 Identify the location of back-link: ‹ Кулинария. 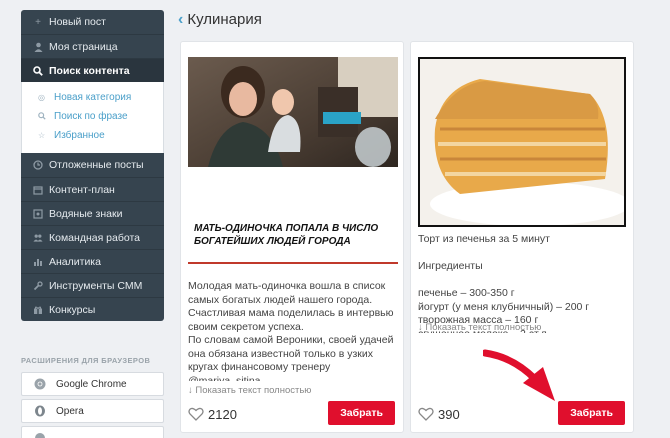
(220, 19).